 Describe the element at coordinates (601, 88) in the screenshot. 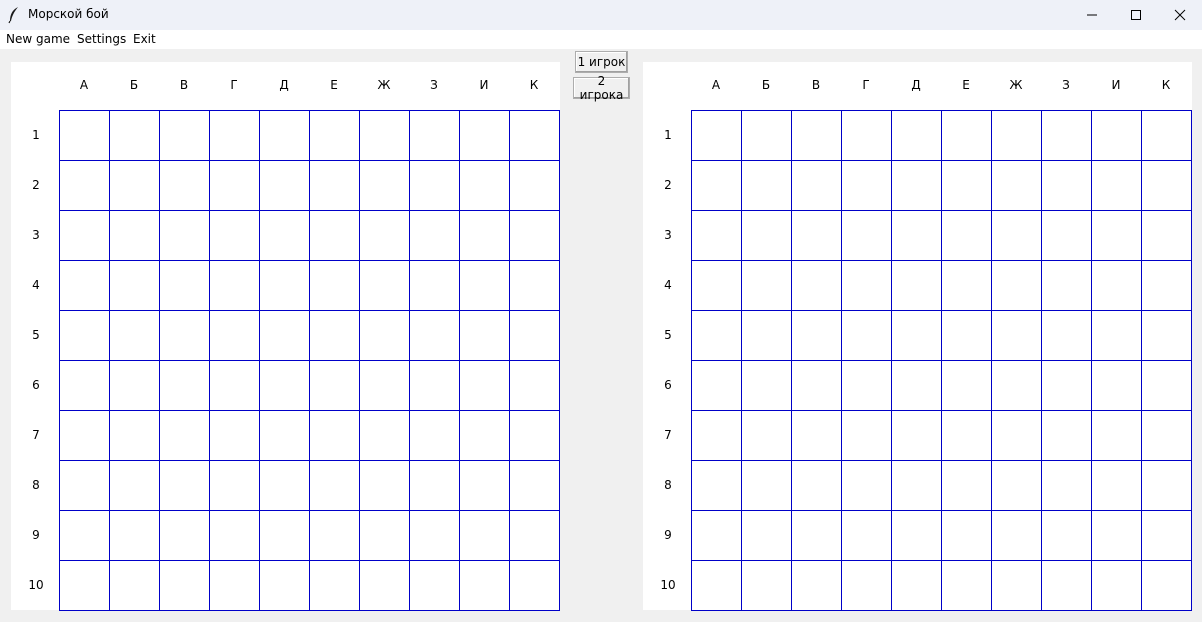

I see `two-players-button: 2 игрока` at that location.